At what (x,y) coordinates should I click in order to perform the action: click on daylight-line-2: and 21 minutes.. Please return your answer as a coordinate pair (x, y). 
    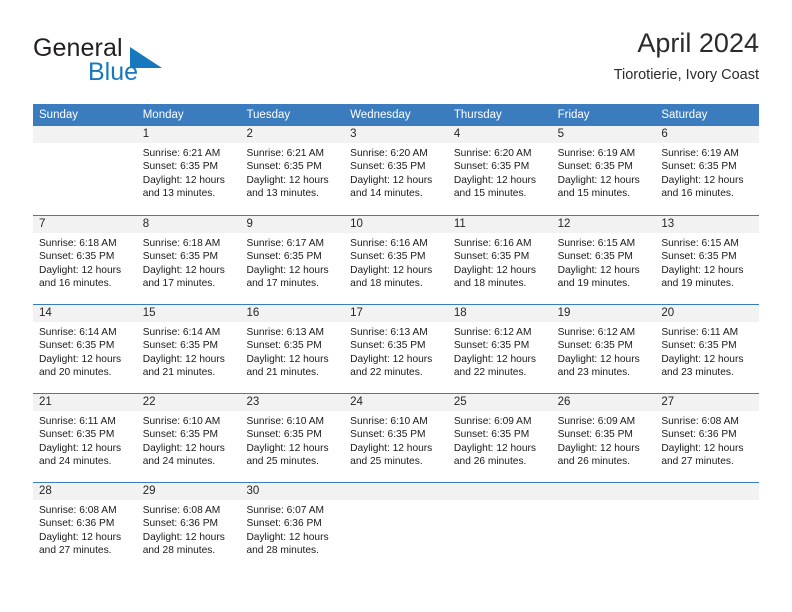
    Looking at the image, I should click on (282, 373).